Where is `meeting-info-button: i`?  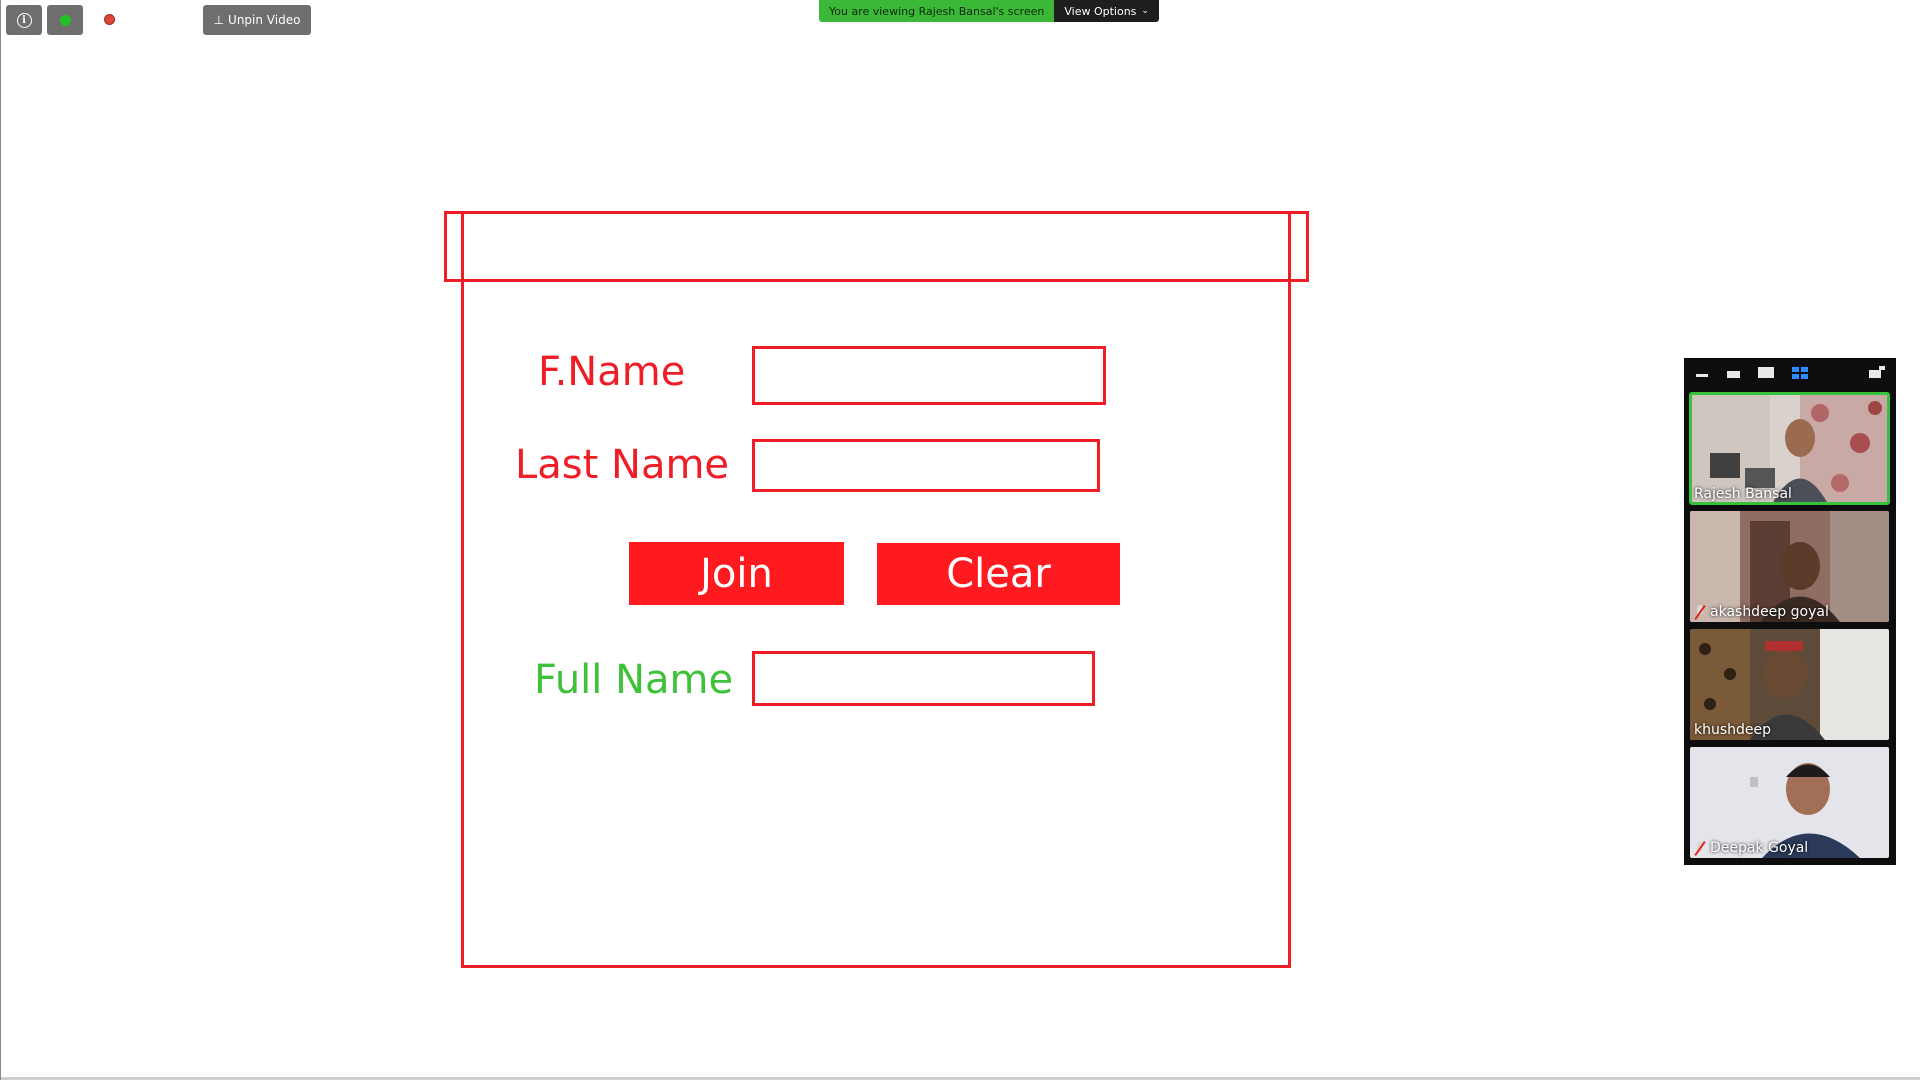
meeting-info-button: i is located at coordinates (24, 20).